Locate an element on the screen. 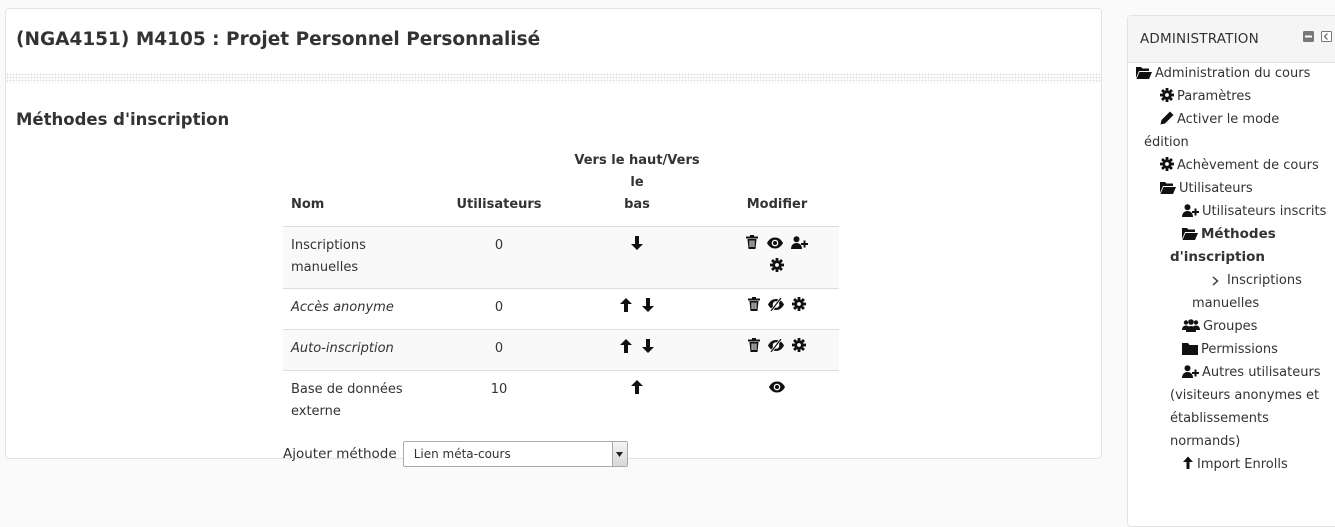 The image size is (1335, 527). tree-label: (visiteurs anonymes et is located at coordinates (1245, 395).